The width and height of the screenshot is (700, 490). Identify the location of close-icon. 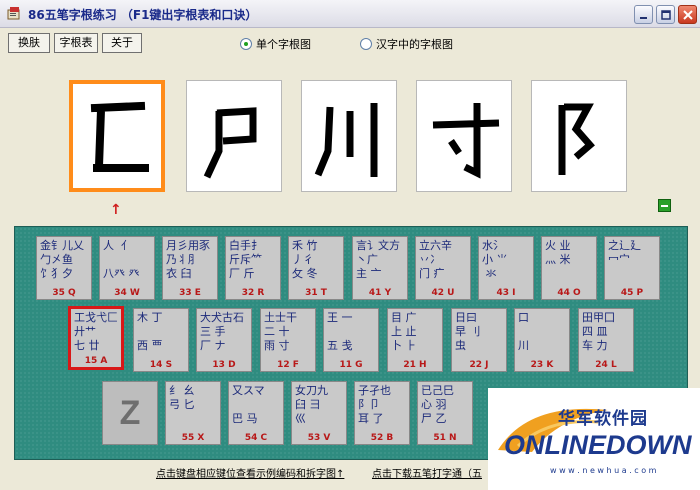
(688, 15).